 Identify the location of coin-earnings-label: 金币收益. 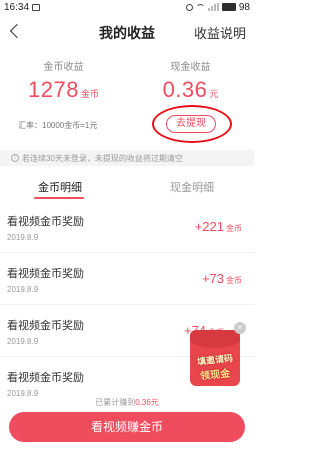
(63, 67).